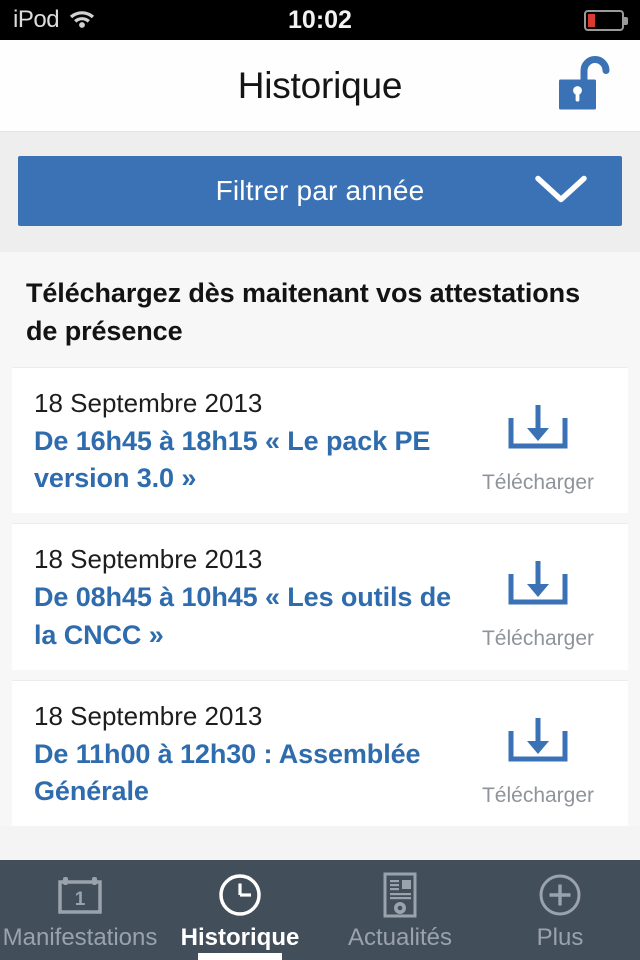 This screenshot has width=640, height=960. Describe the element at coordinates (585, 85) in the screenshot. I see `unlocked-padlock-icon` at that location.